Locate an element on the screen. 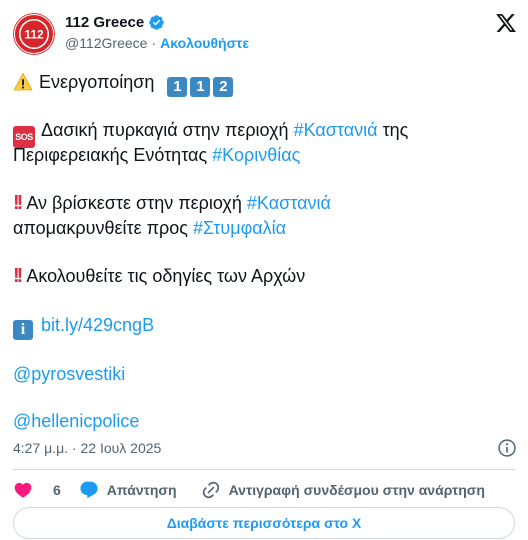 Image resolution: width=528 pixels, height=540 pixels. read-more-button: Διαβάστε περισσότερα στο X is located at coordinates (264, 523).